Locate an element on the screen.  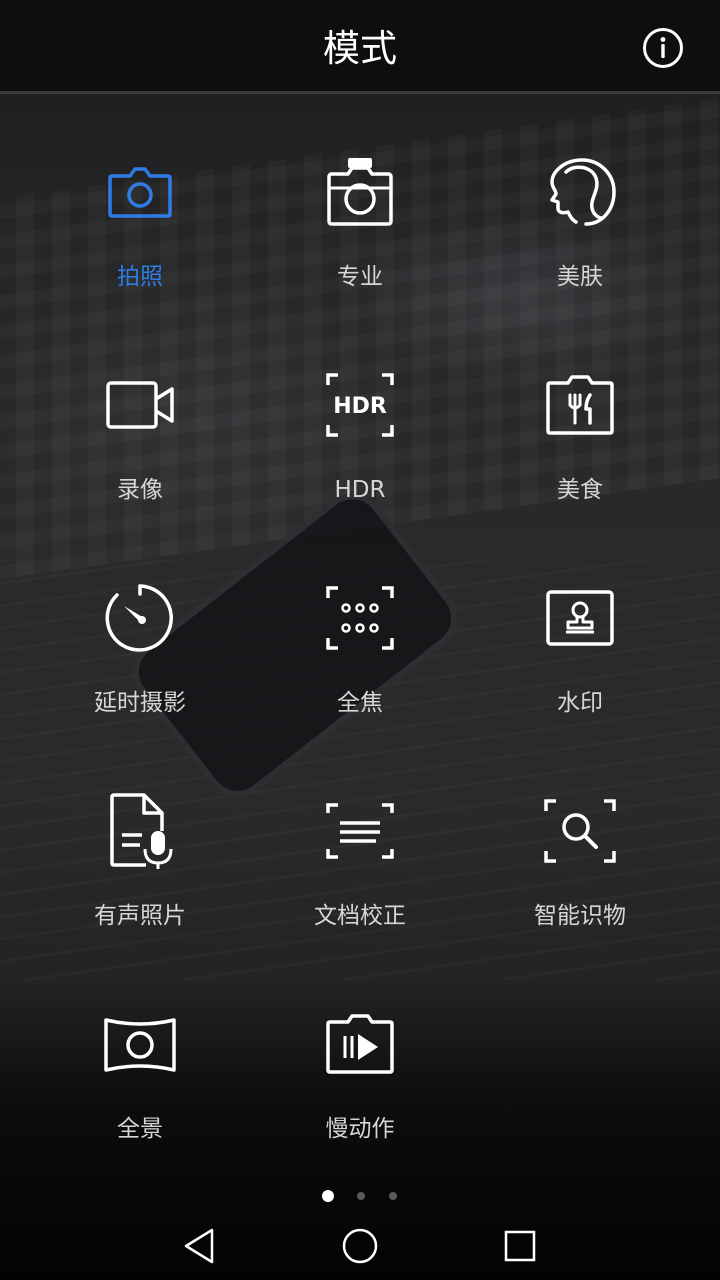
info-button is located at coordinates (663, 48).